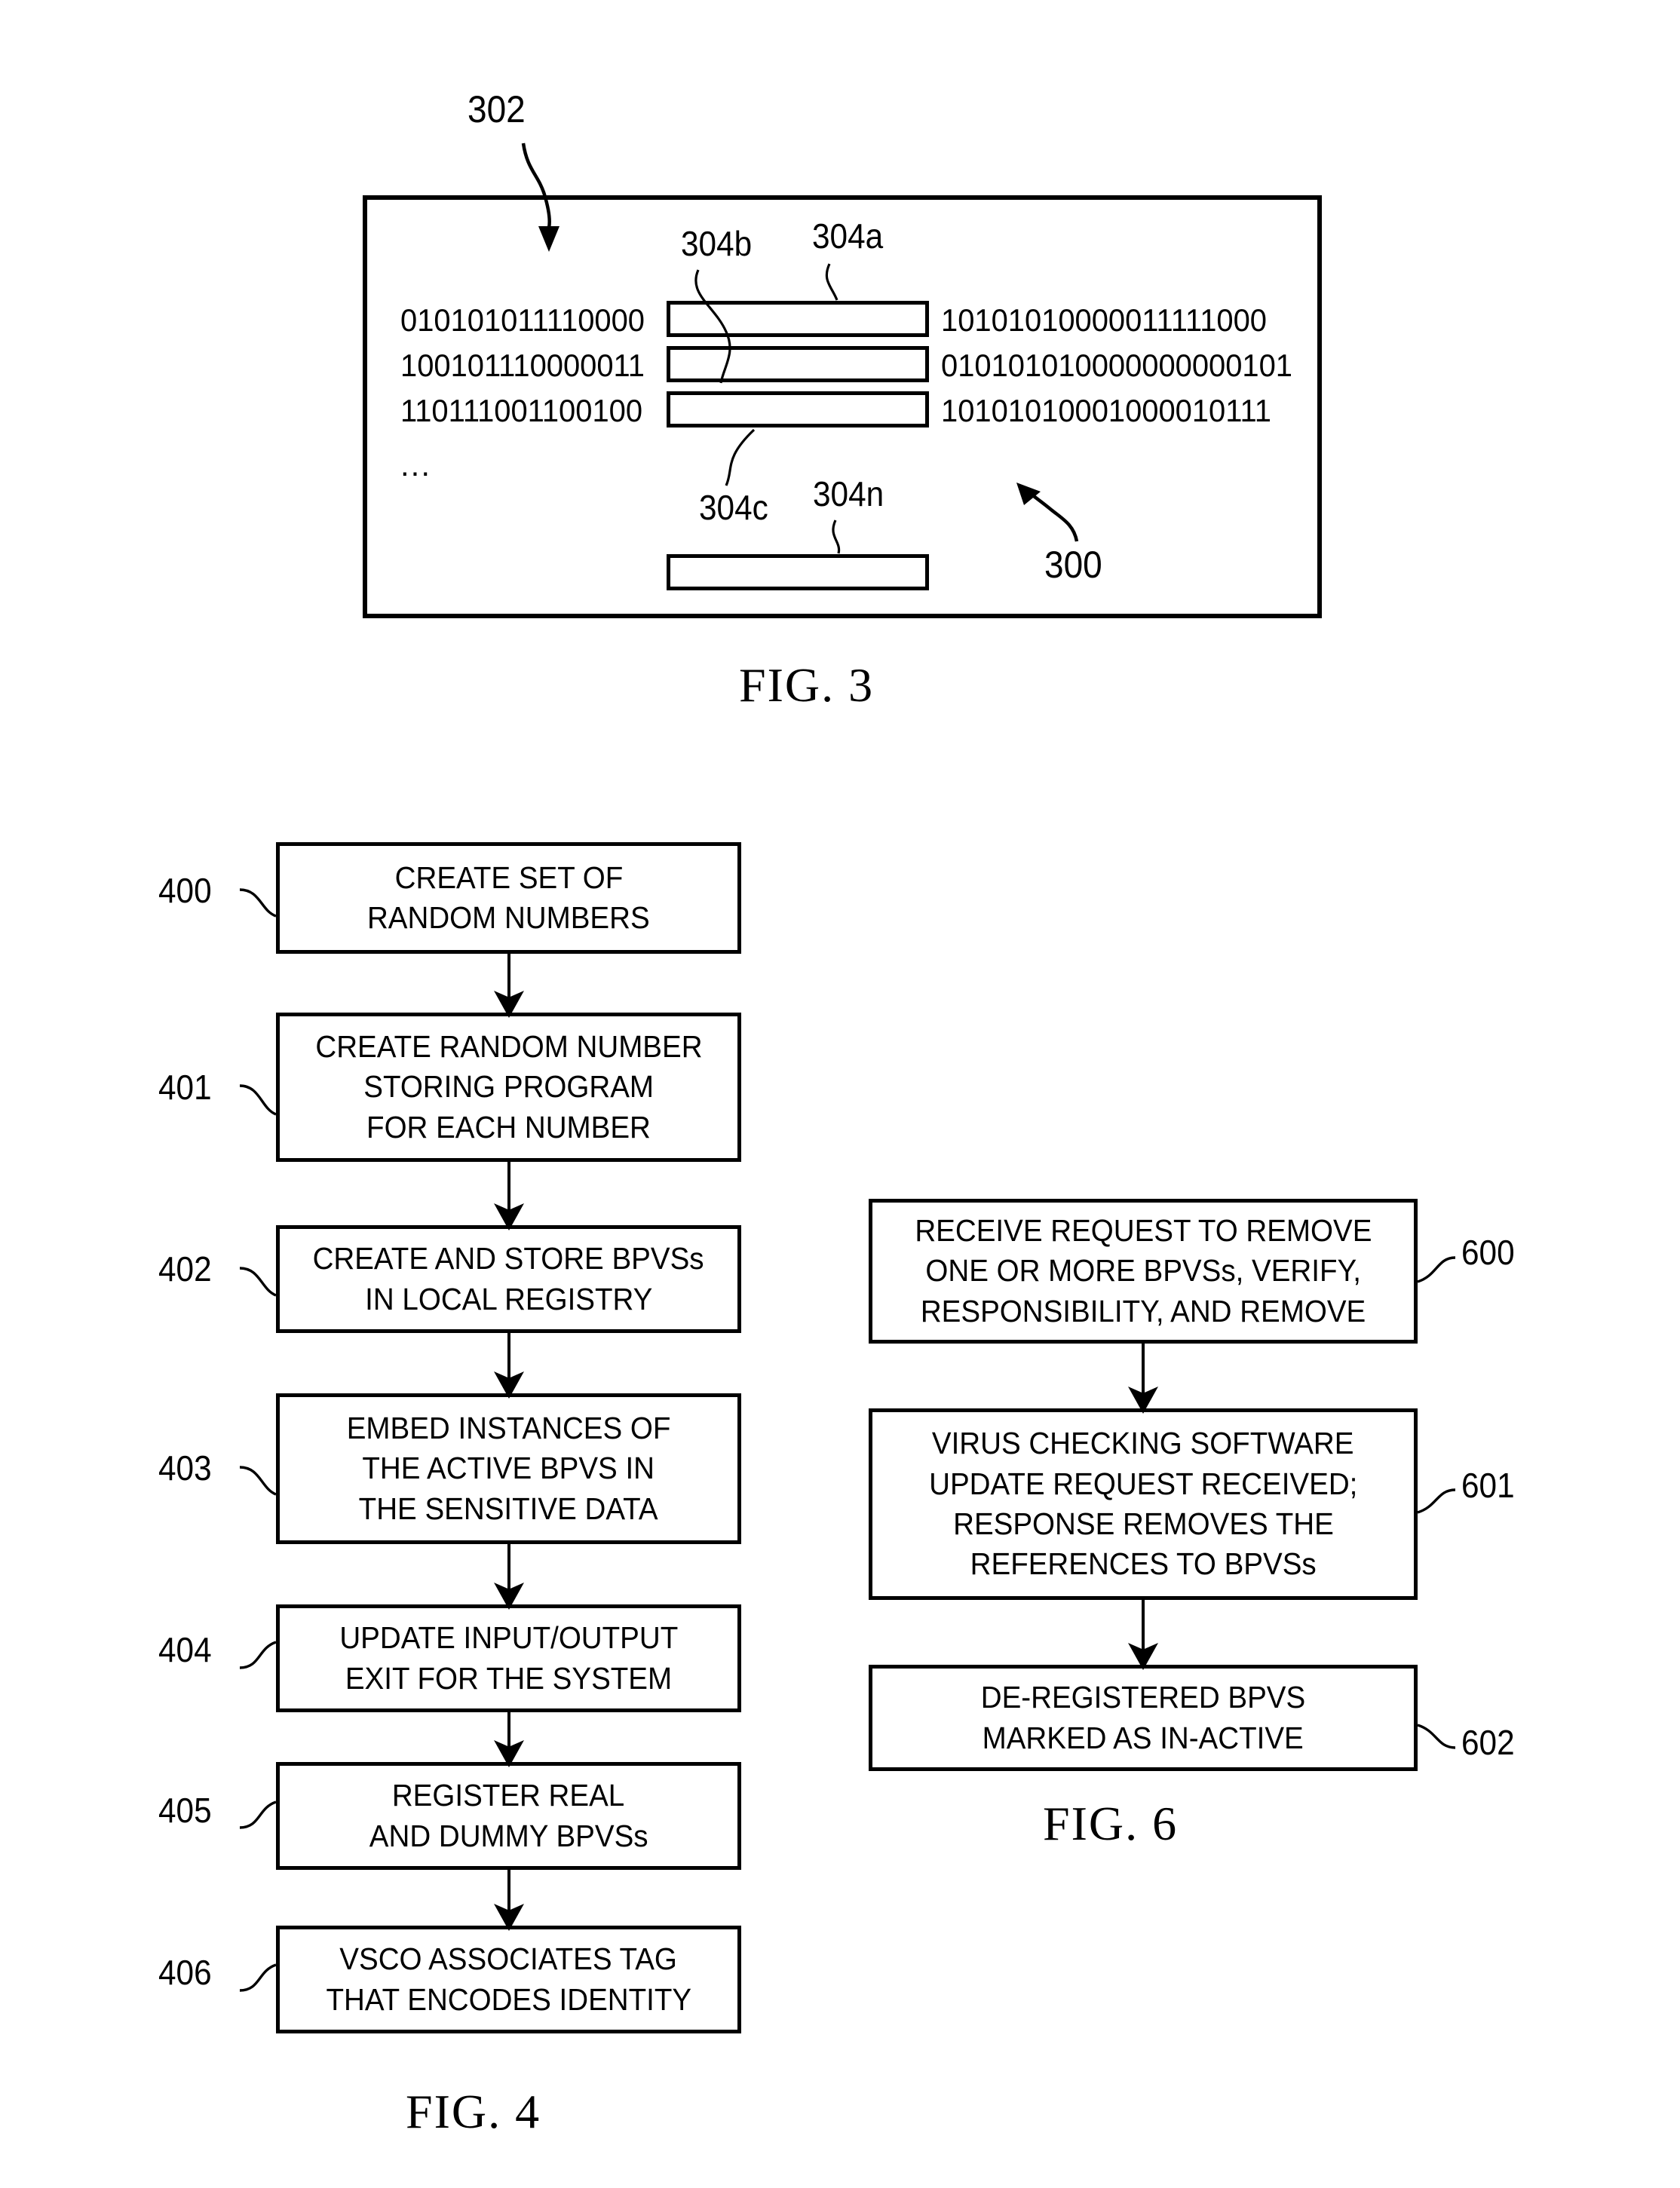  Describe the element at coordinates (848, 493) in the screenshot. I see `ref-304n-label: 304n` at that location.